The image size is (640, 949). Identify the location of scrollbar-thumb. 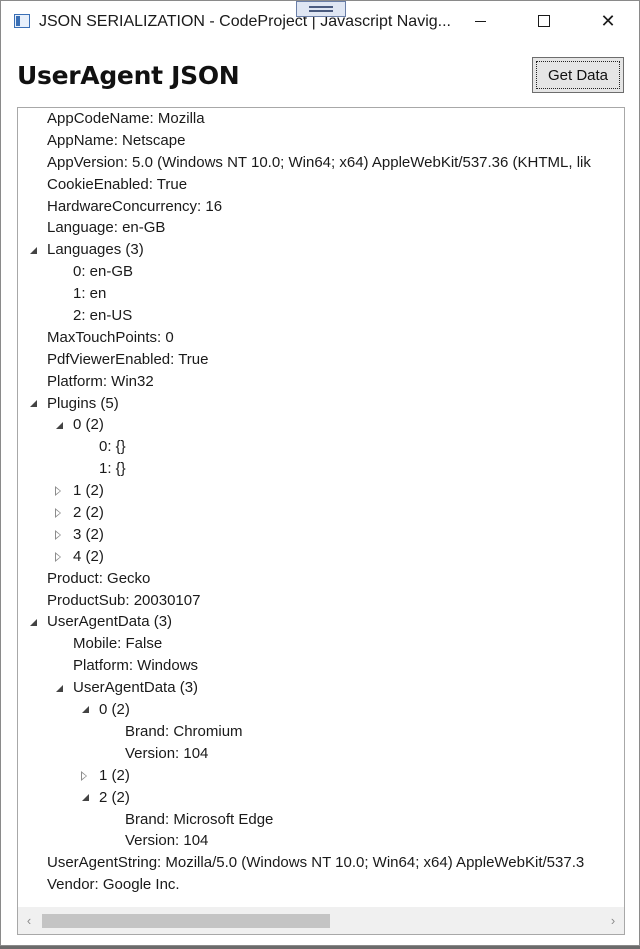
(186, 921).